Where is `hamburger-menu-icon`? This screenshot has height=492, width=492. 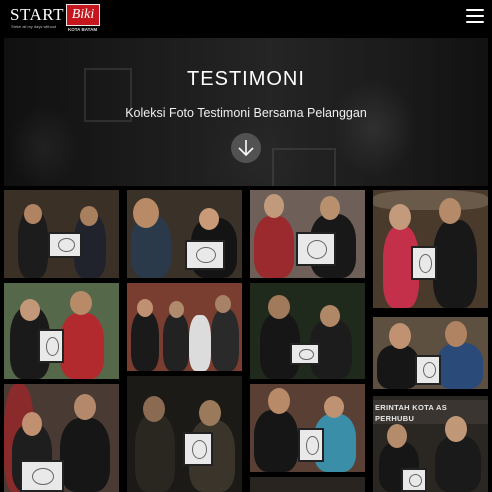
hamburger-menu-icon is located at coordinates (475, 16).